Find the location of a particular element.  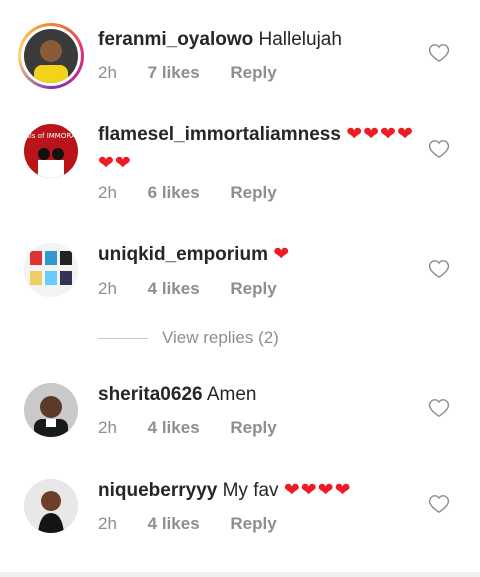

comment-text: My fav is located at coordinates (250, 490).